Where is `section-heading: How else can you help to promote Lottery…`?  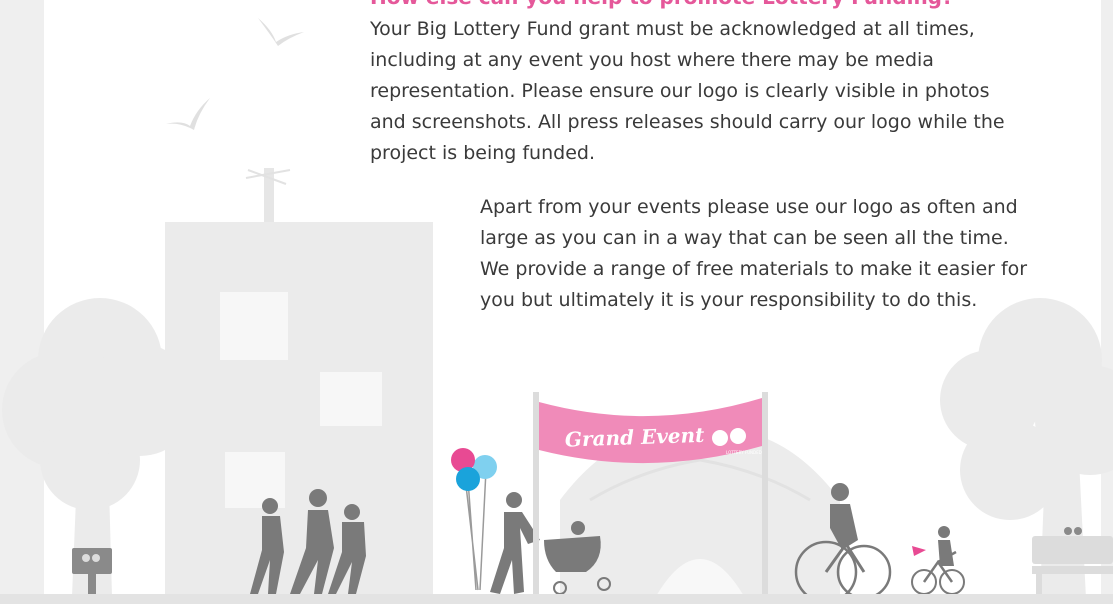 section-heading: How else can you help to promote Lottery… is located at coordinates (662, 4).